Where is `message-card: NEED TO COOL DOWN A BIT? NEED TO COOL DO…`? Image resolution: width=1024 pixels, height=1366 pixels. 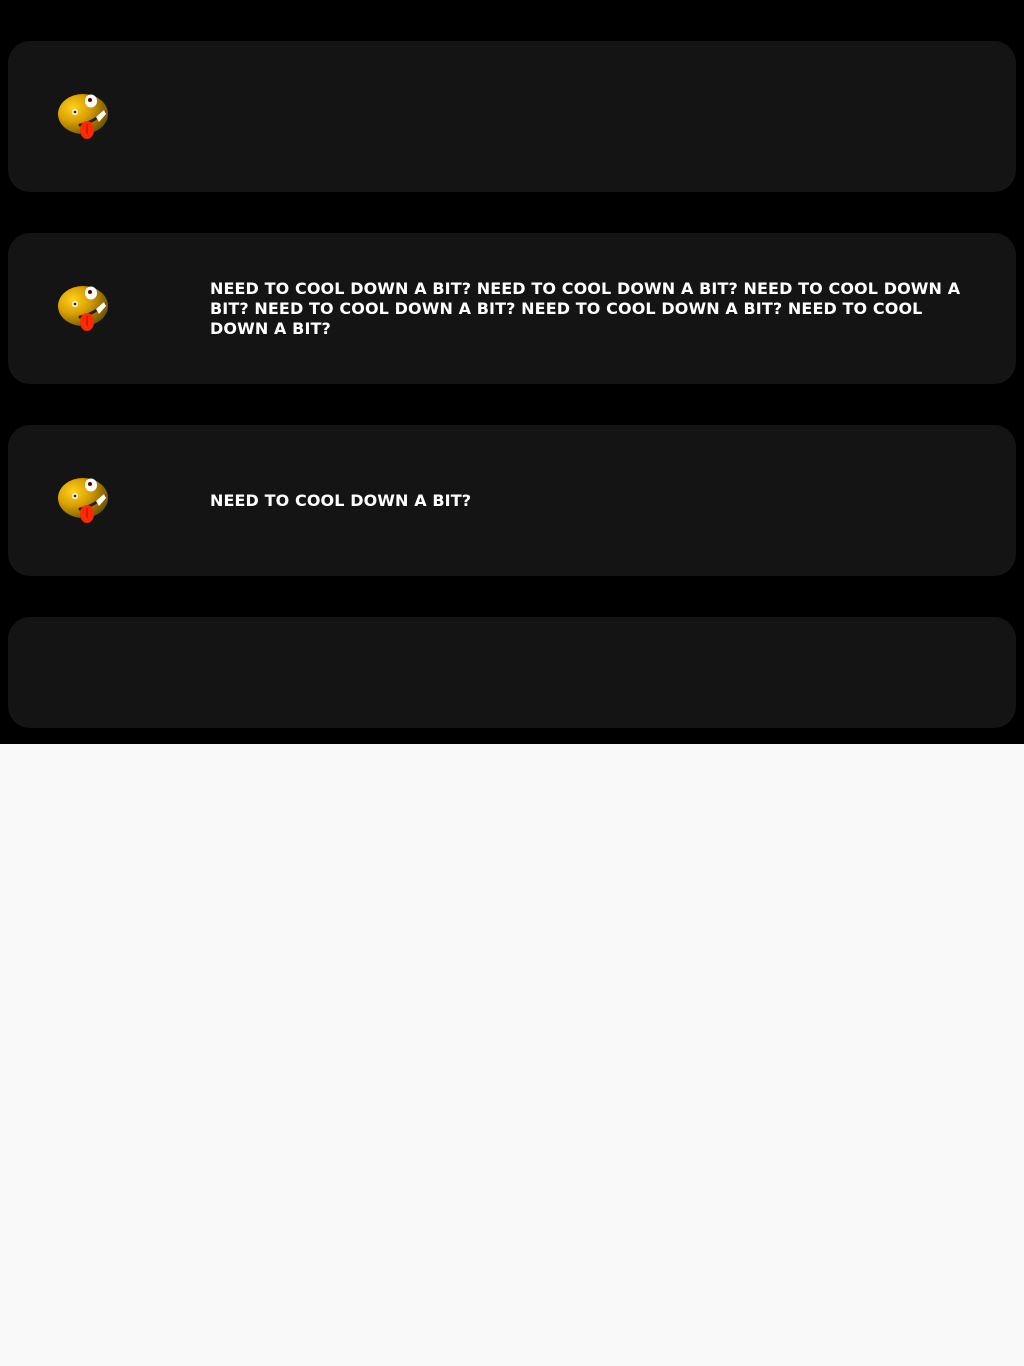 message-card: NEED TO COOL DOWN A BIT? NEED TO COOL DO… is located at coordinates (512, 308).